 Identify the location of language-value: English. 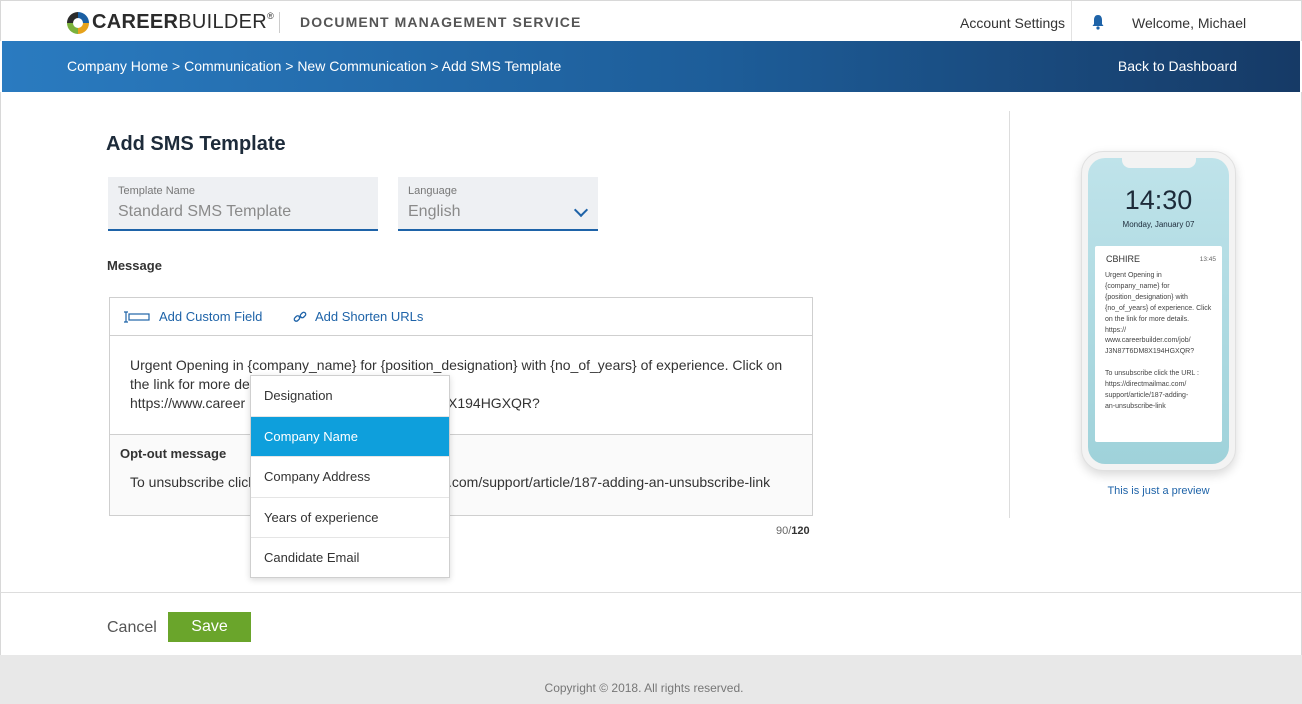
(434, 212).